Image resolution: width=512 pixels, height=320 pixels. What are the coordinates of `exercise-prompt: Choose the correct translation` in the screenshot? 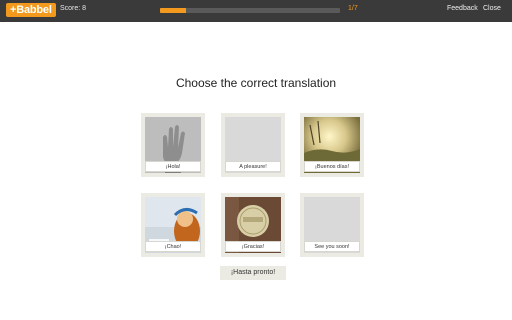 It's located at (256, 83).